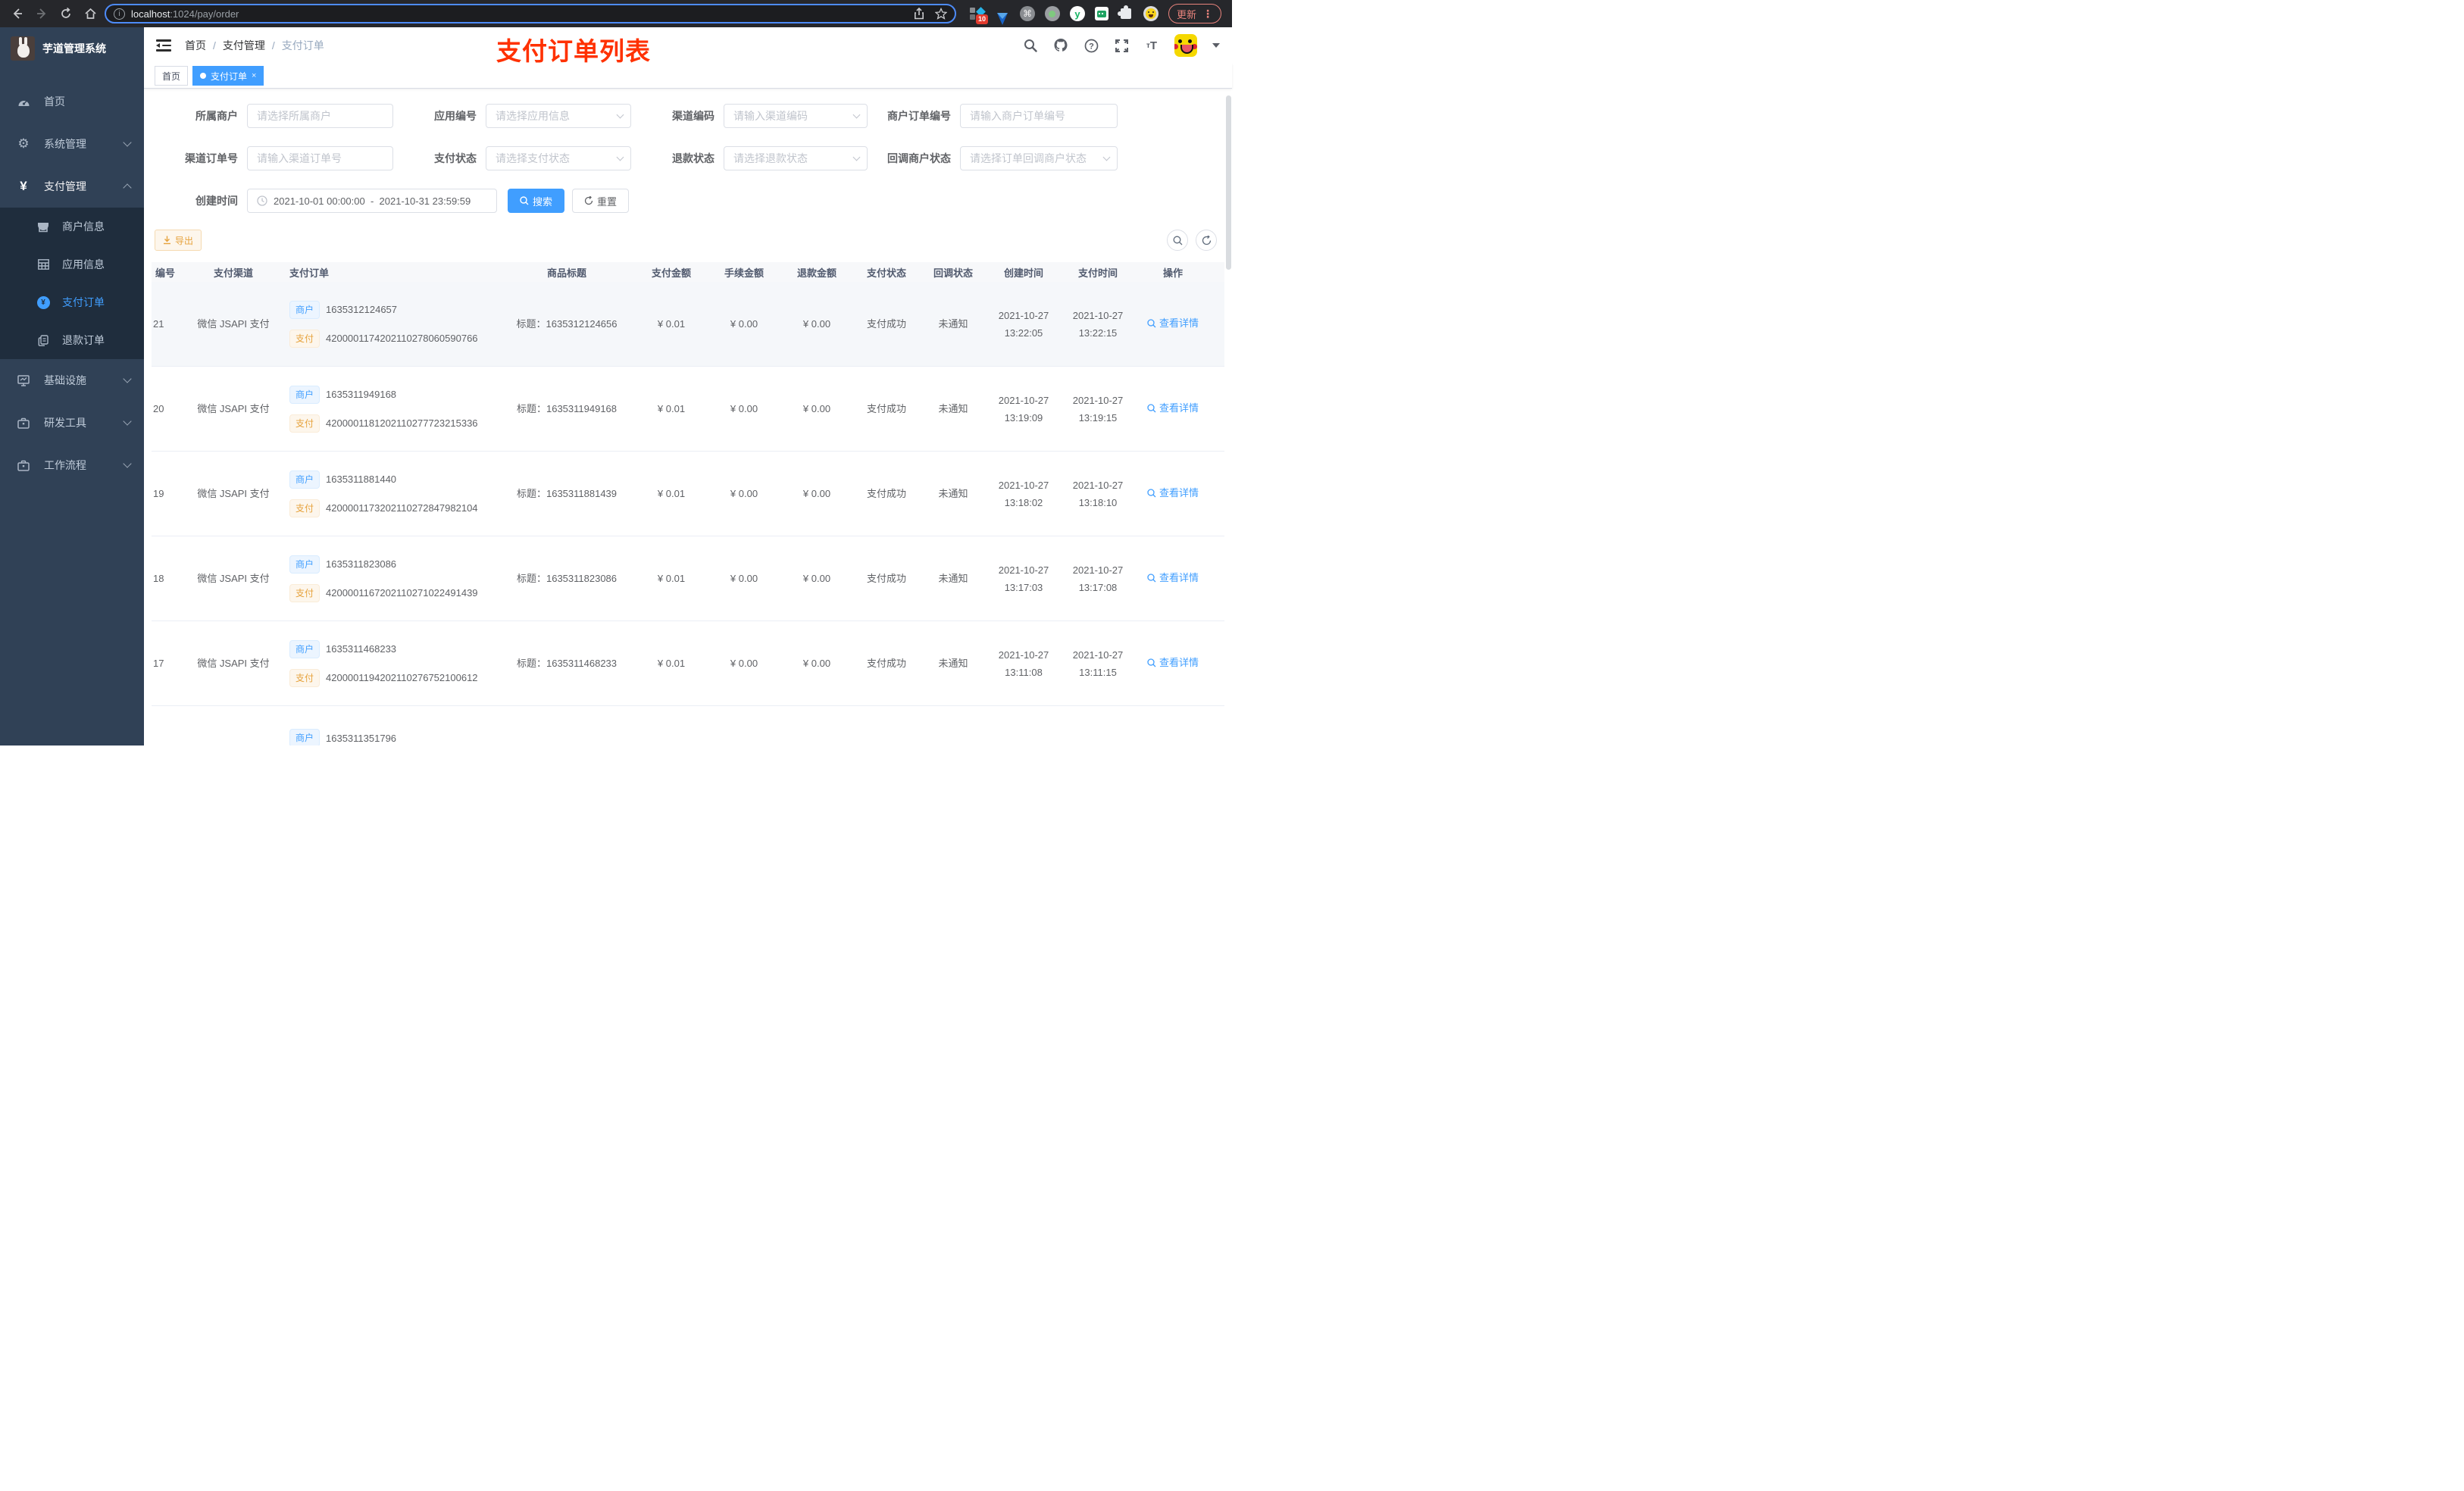 This screenshot has height=1491, width=2464. What do you see at coordinates (1177, 240) in the screenshot?
I see `toggle-search-icon` at bounding box center [1177, 240].